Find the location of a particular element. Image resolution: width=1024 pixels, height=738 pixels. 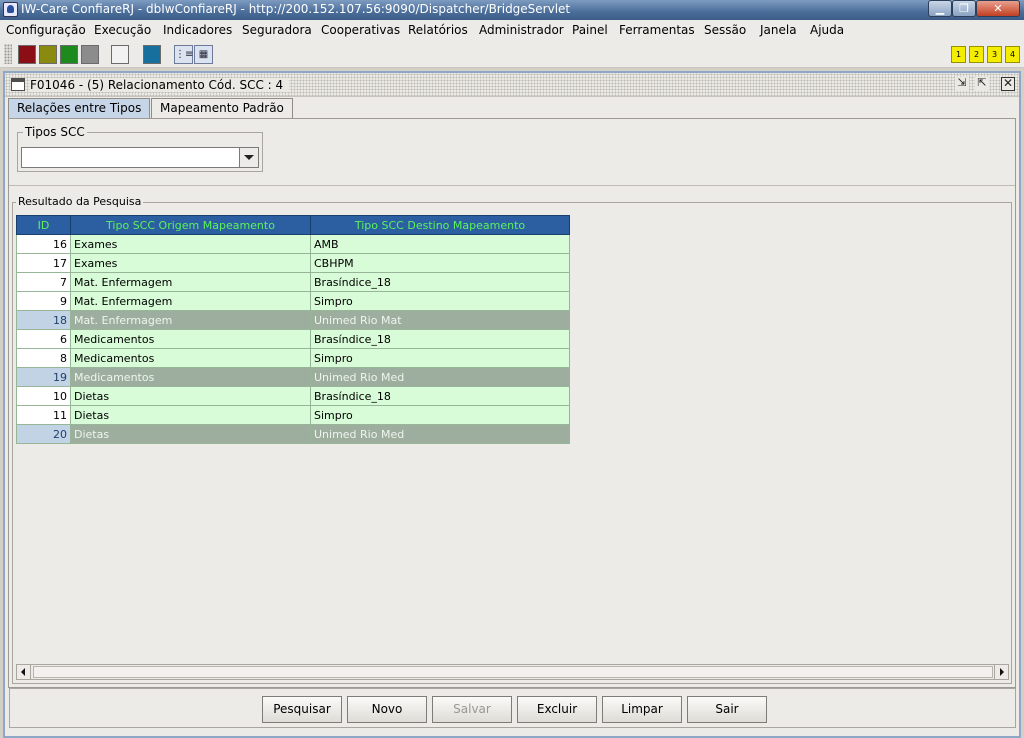

cell-id: 19 is located at coordinates (43, 377).